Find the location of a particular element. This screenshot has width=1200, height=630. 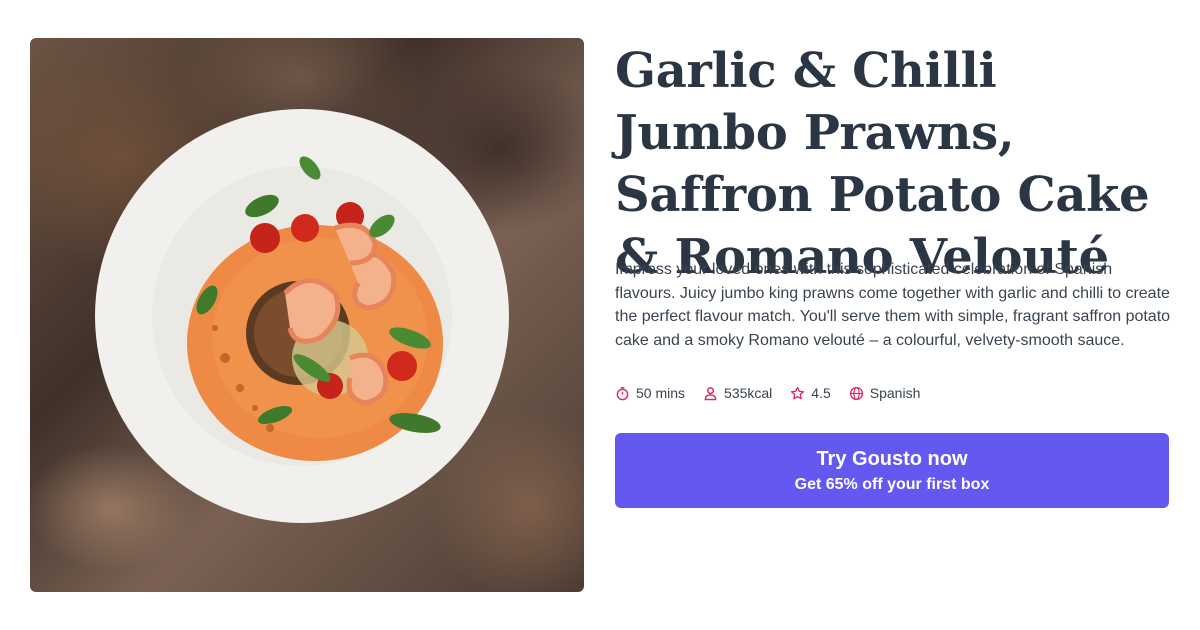

rating-value: 4.5 is located at coordinates (821, 393).